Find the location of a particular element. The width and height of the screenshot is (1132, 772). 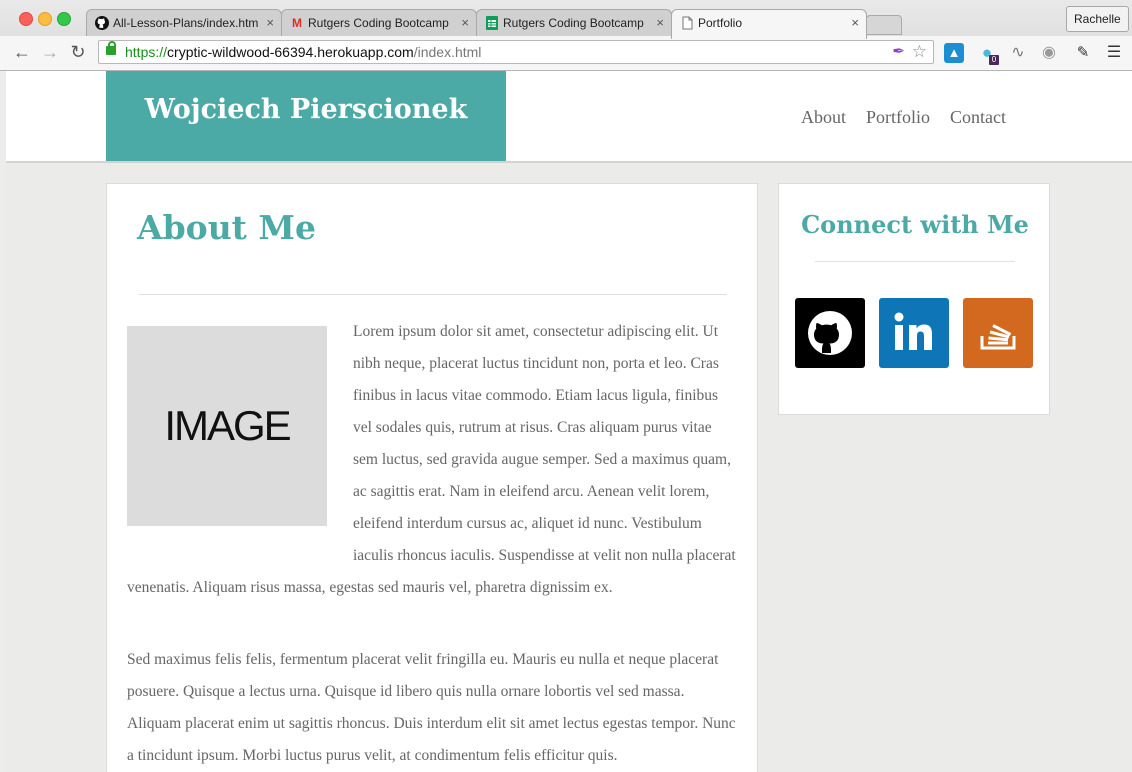

minimize-window-button is located at coordinates (45, 19).